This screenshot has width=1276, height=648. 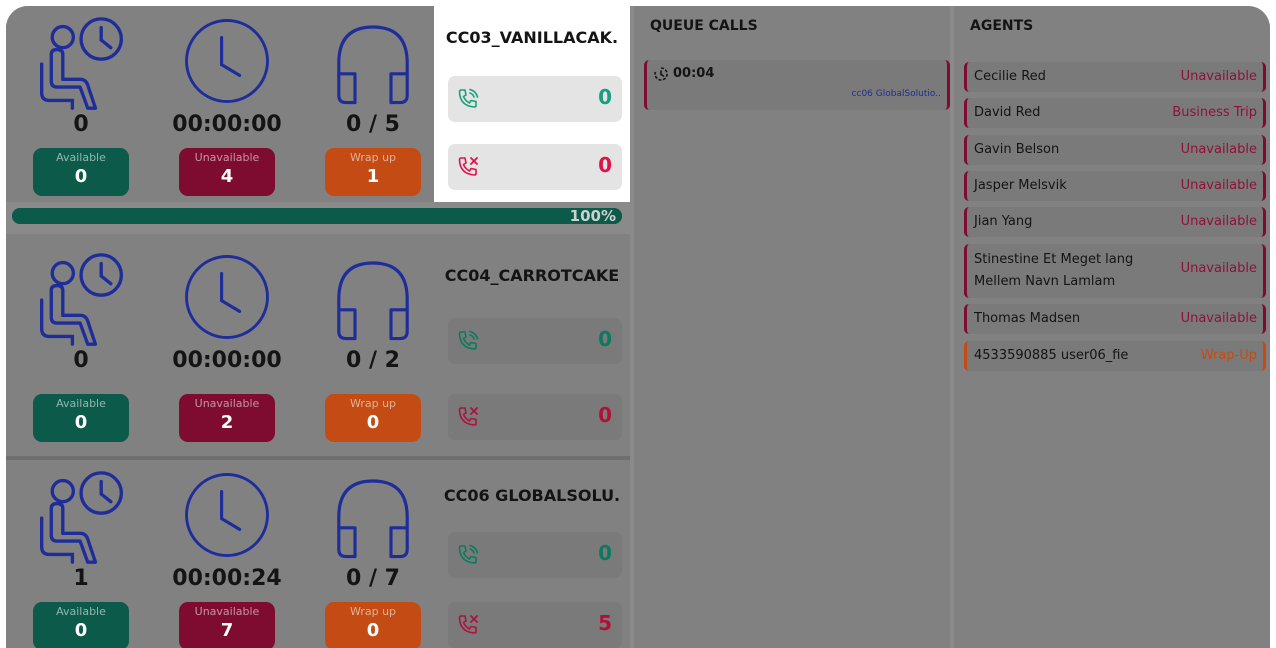 I want to click on unavailable-badge: Unavailable 2, so click(x=227, y=418).